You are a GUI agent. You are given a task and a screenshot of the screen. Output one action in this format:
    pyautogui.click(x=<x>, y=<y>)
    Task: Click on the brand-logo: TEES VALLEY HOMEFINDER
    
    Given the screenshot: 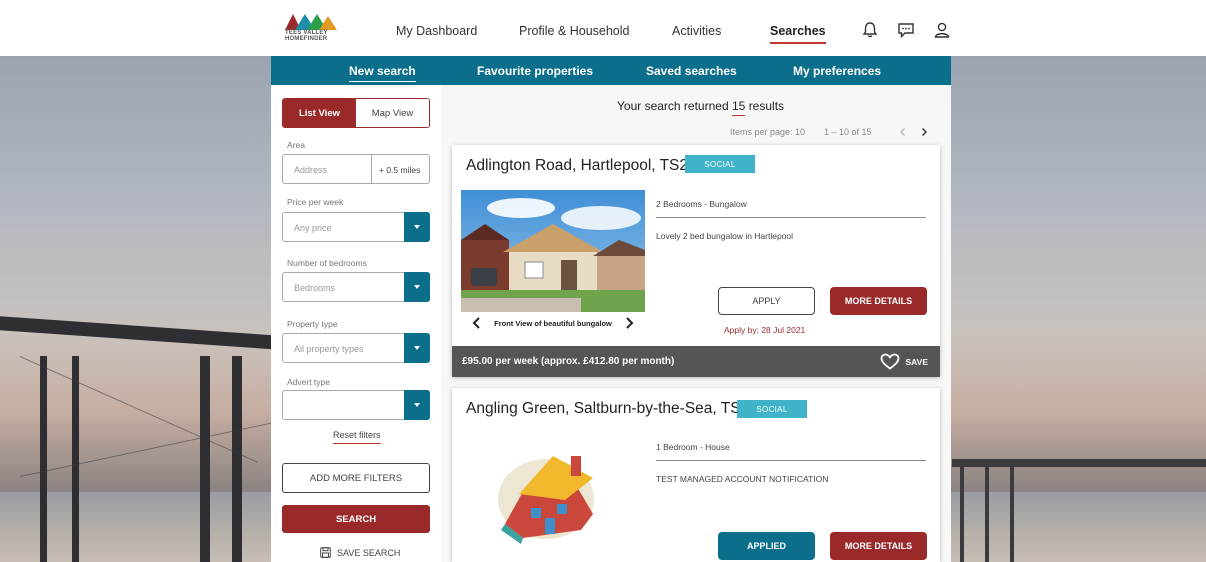 What is the action you would take?
    pyautogui.click(x=311, y=29)
    